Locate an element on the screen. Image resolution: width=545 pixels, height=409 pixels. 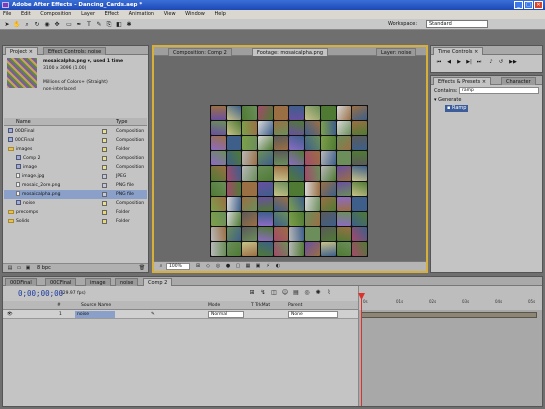
menu-window: Window is located at coordinates (195, 14).